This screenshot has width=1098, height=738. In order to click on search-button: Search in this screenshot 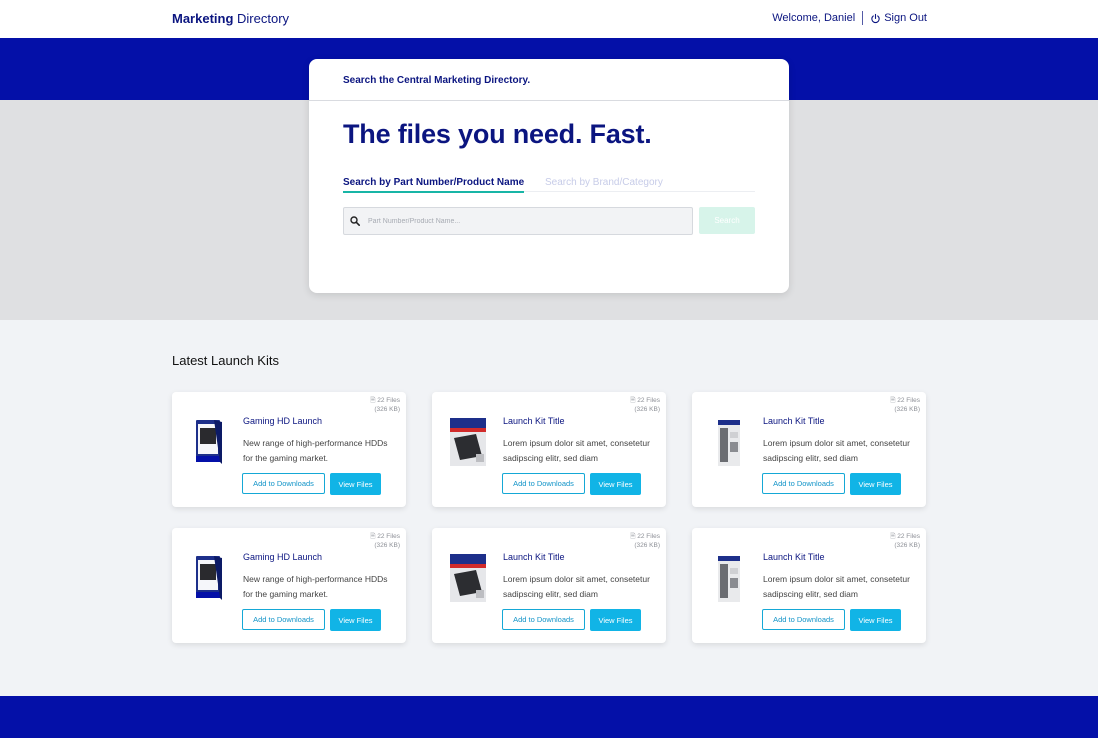, I will do `click(727, 220)`.